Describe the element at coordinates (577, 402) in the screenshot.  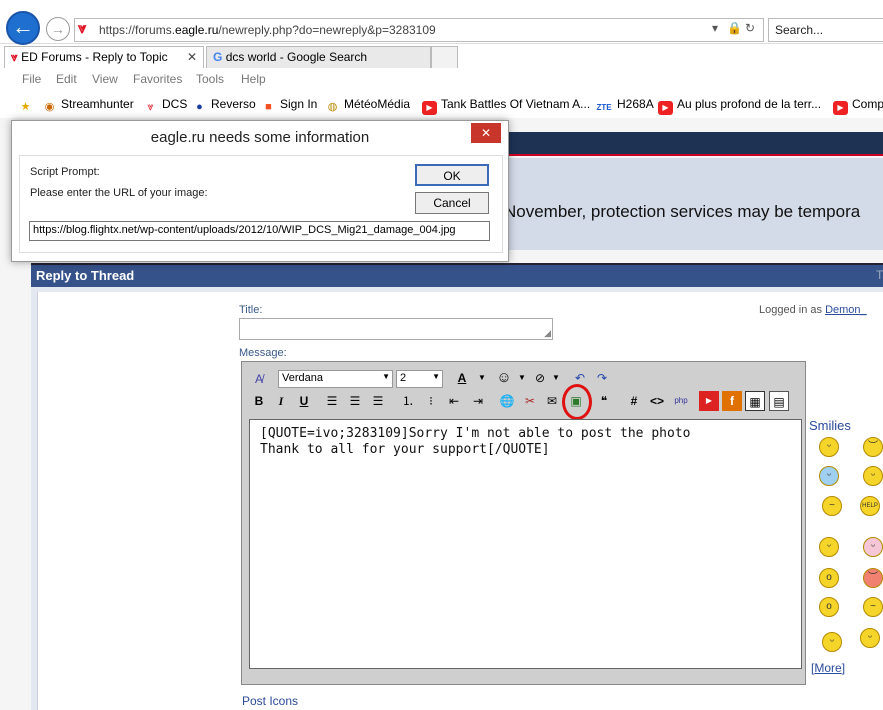
I see `highlight-circle` at that location.